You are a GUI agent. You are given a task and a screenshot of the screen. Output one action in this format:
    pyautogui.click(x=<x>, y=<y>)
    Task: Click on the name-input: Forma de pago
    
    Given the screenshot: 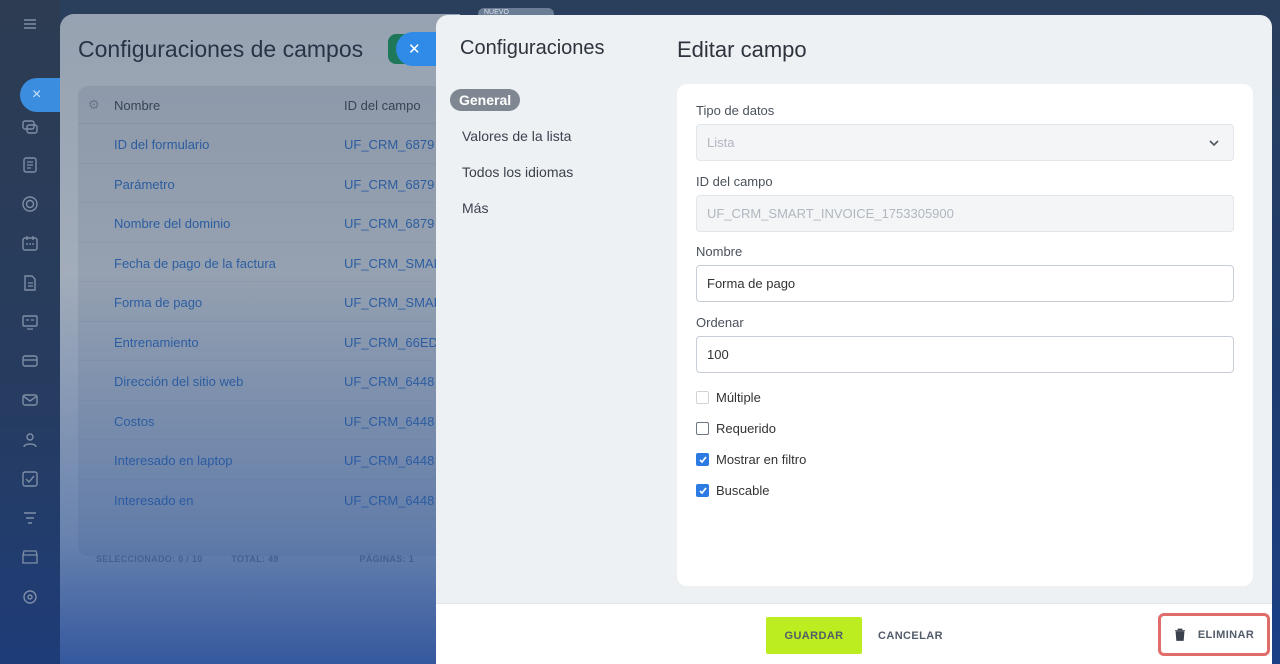 What is the action you would take?
    pyautogui.click(x=965, y=283)
    